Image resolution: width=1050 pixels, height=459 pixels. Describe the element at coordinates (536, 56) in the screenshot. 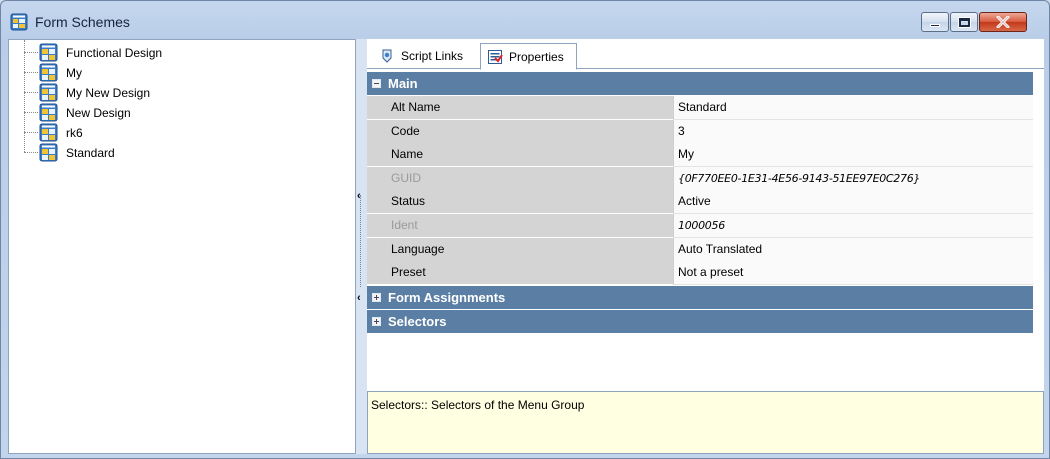

I see `tab-label: Properties` at that location.